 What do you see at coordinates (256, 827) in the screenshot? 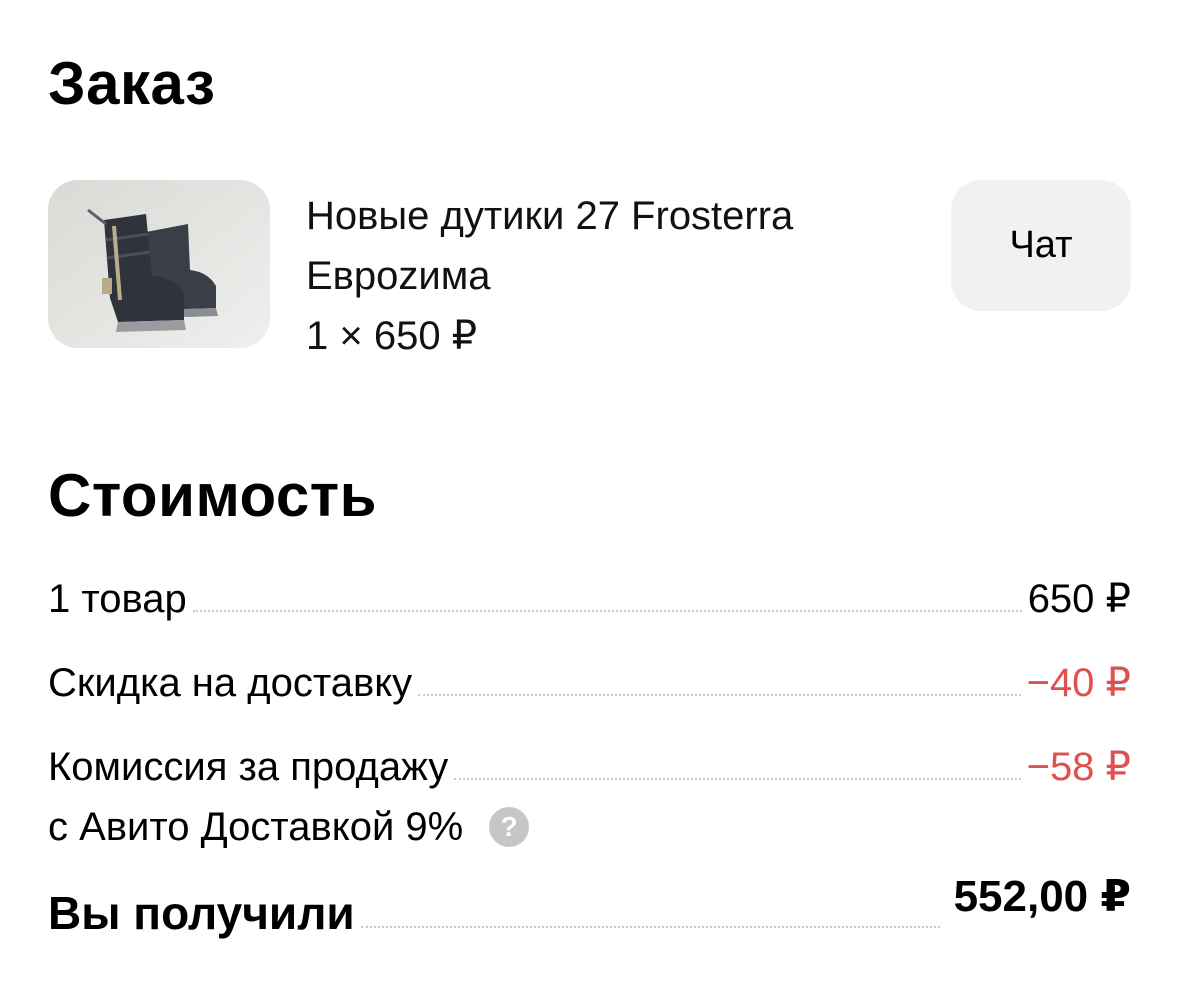
I see `cost-row-label-line2: с Авито Доставкой 9%` at bounding box center [256, 827].